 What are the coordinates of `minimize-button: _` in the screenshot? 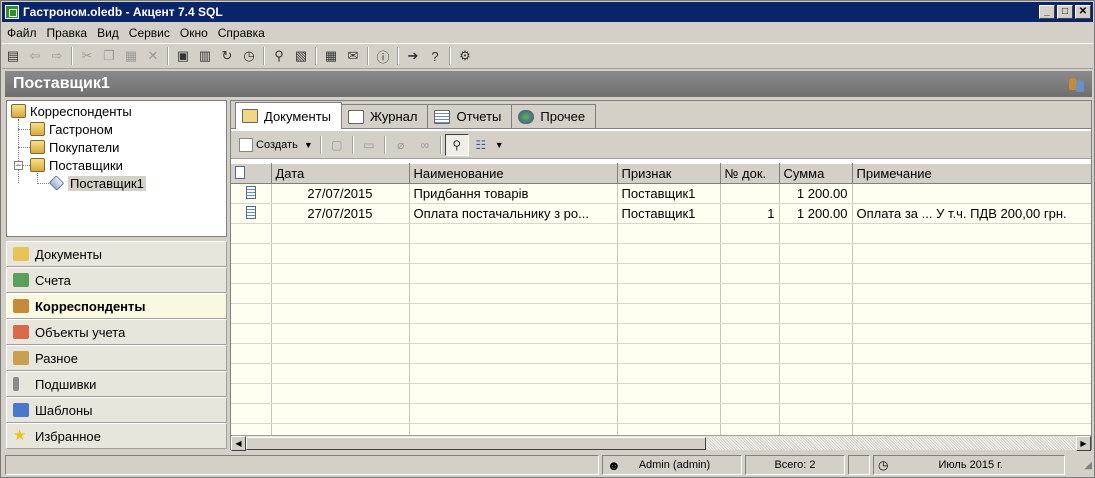 It's located at (1047, 12).